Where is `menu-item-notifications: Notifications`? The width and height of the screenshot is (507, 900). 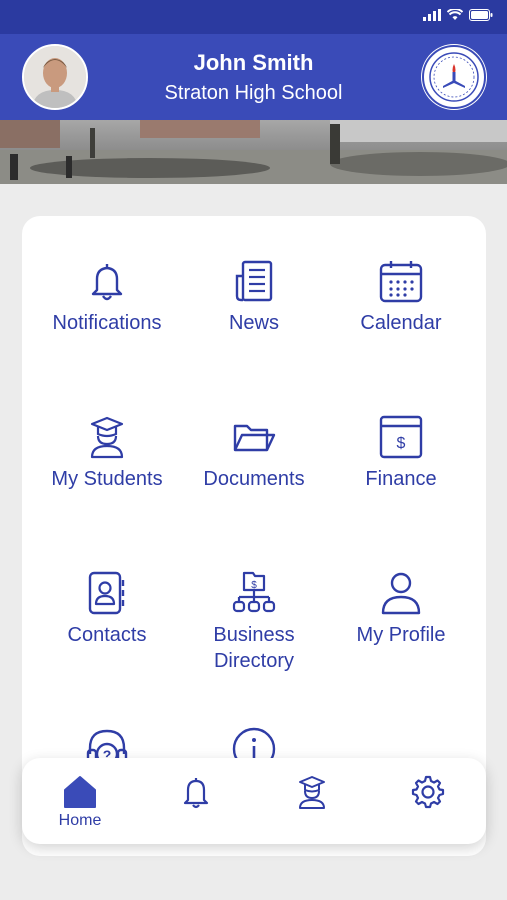 menu-item-notifications: Notifications is located at coordinates (107, 297).